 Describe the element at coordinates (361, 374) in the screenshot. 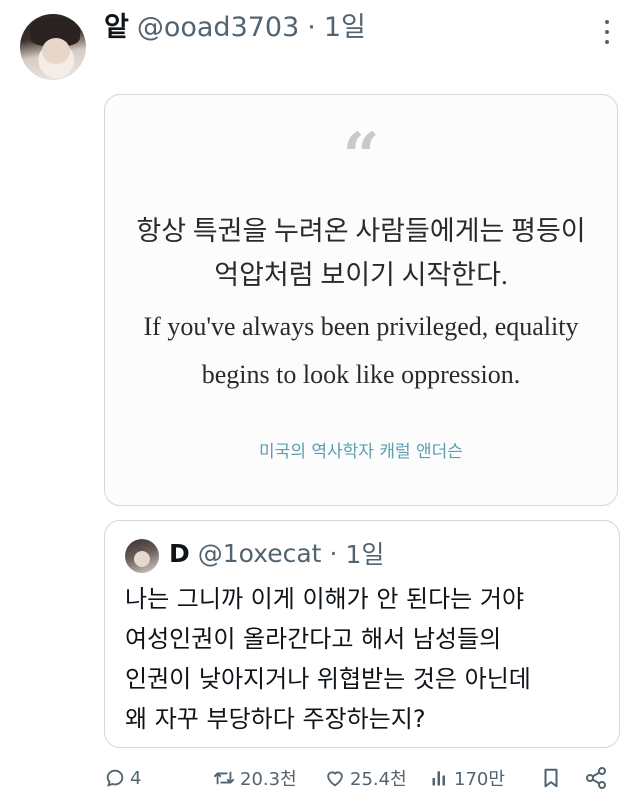

I see `quote-english-line-2: begins to look like oppression.` at that location.